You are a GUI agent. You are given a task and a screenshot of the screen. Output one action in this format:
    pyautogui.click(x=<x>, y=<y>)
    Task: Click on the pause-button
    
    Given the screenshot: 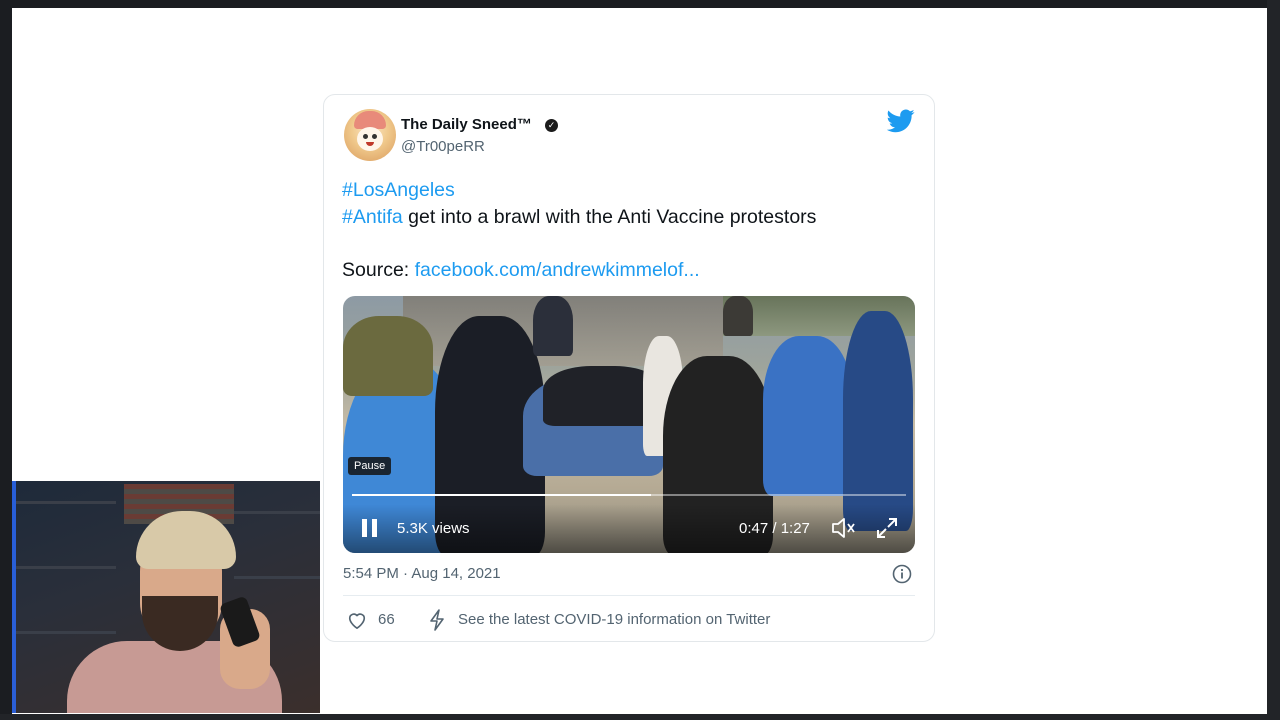 What is the action you would take?
    pyautogui.click(x=370, y=528)
    